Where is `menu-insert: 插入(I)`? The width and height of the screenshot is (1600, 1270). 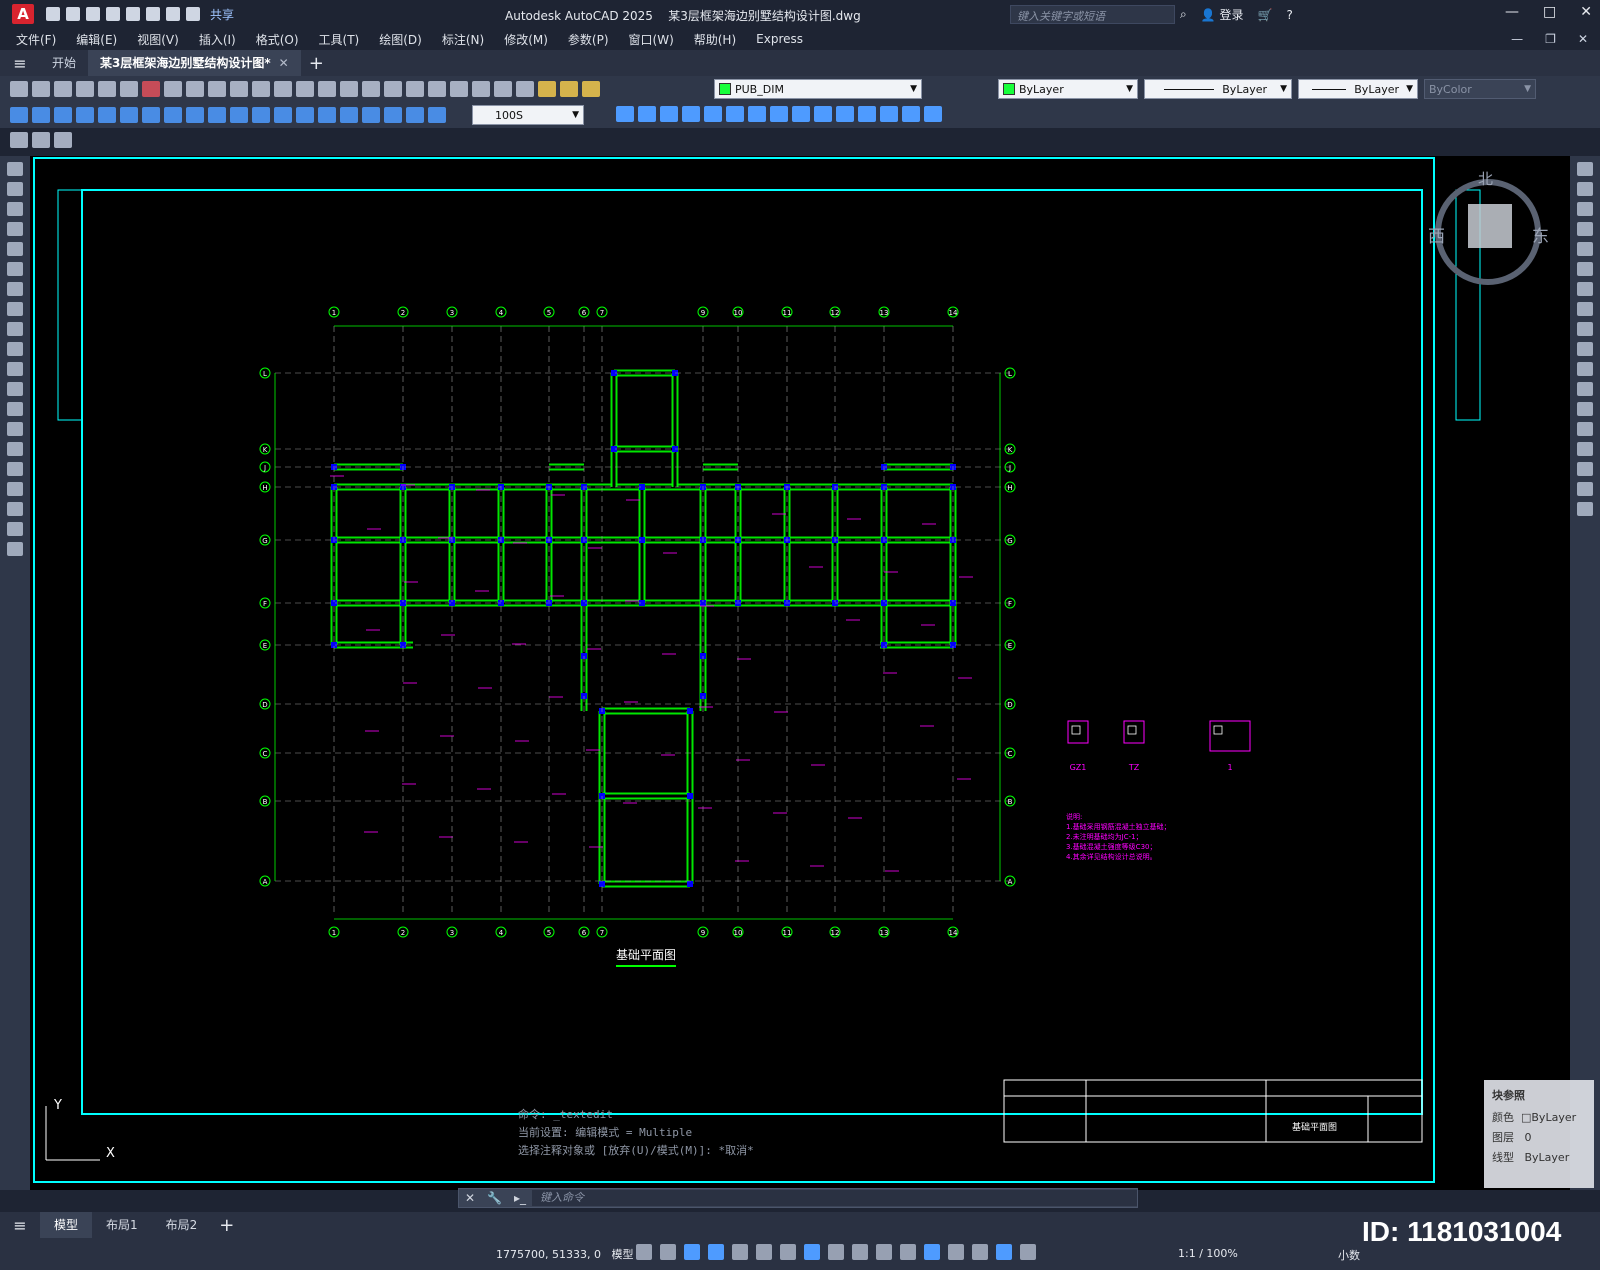
menu-insert: 插入(I) is located at coordinates (217, 39).